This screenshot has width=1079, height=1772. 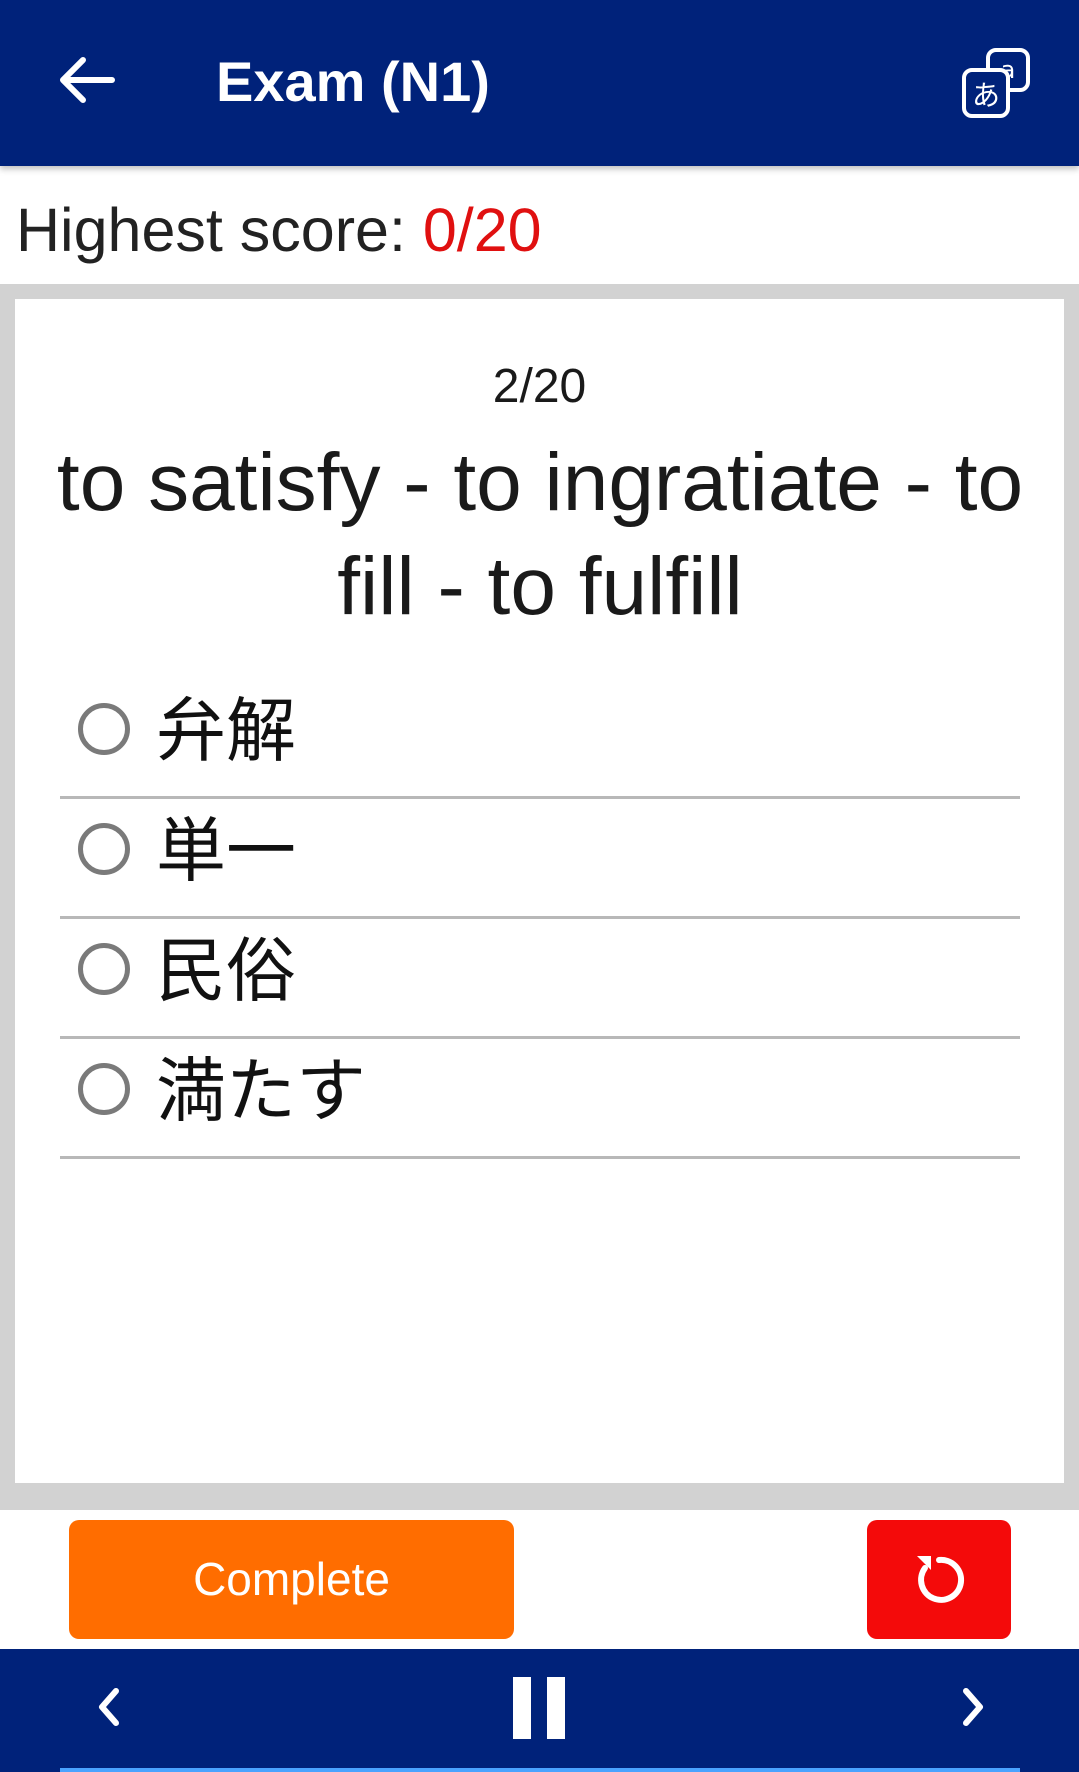 I want to click on answer-option-label: 満たす, so click(x=261, y=1091).